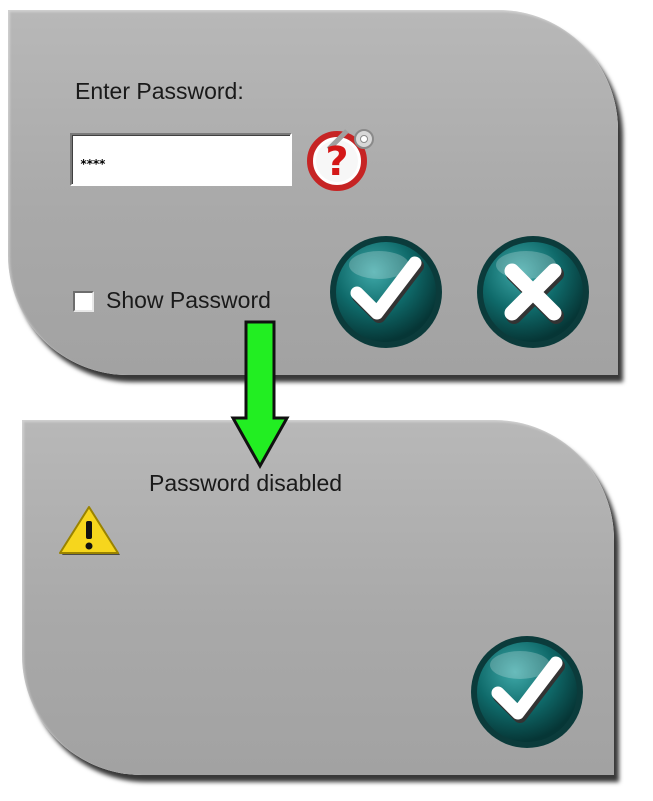 This screenshot has height=801, width=653. I want to click on show-password-label: Show Password, so click(188, 300).